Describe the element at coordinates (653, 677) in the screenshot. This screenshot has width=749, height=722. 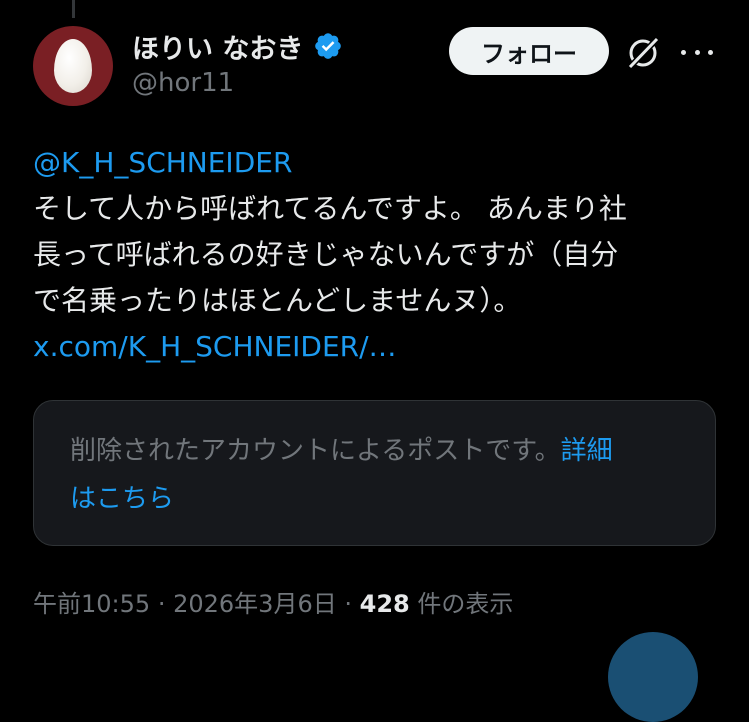
I see `floating-action-button` at that location.